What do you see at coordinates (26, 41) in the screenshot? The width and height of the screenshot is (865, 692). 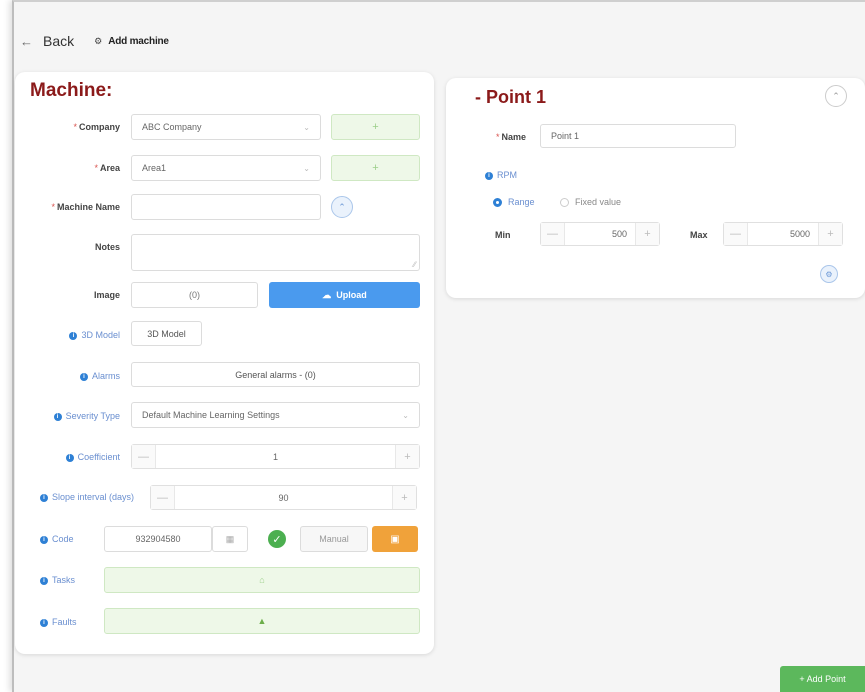 I see `back-arrow-icon: ←` at bounding box center [26, 41].